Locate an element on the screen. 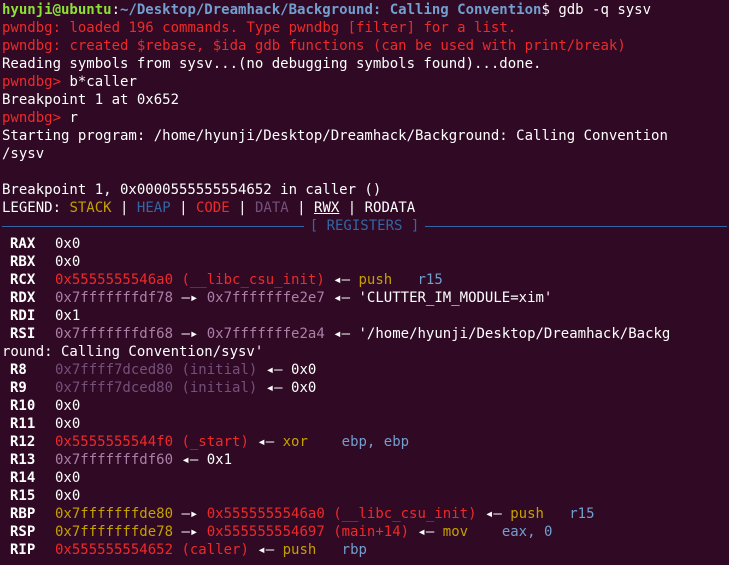 Image resolution: width=729 pixels, height=565 pixels. legend-data: DATA is located at coordinates (271, 208).